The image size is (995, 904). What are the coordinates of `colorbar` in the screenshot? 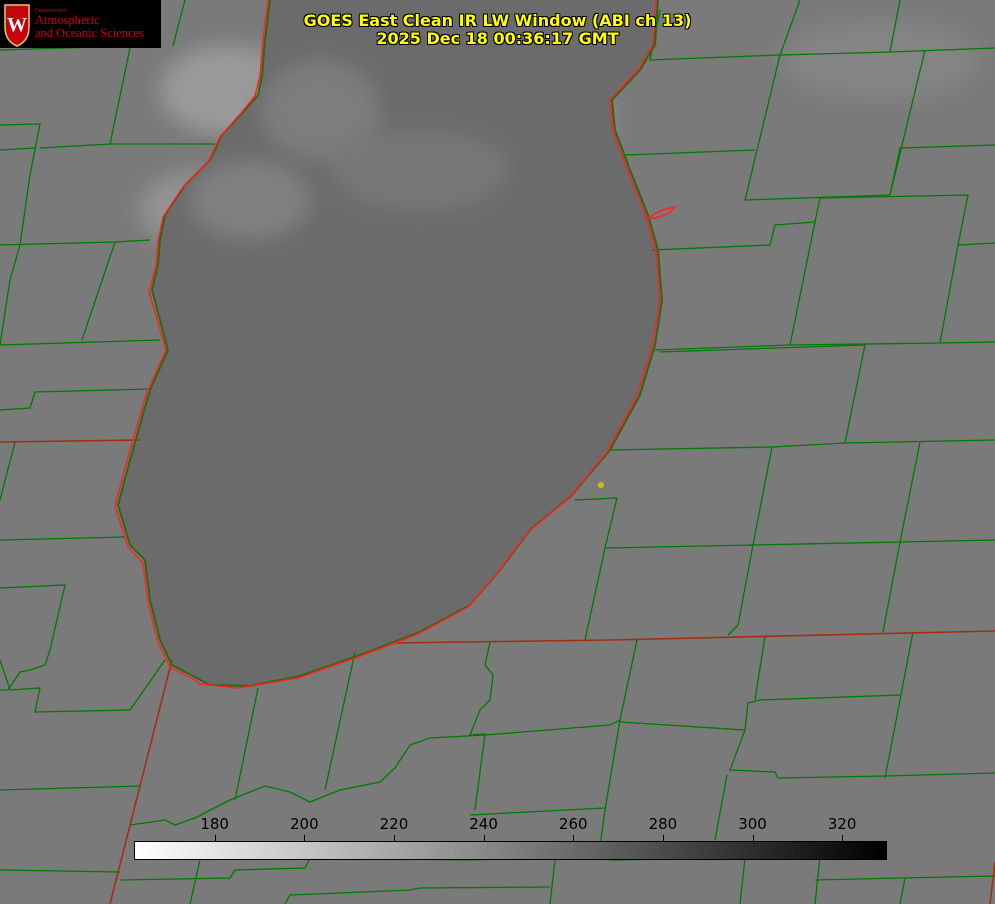 It's located at (510, 850).